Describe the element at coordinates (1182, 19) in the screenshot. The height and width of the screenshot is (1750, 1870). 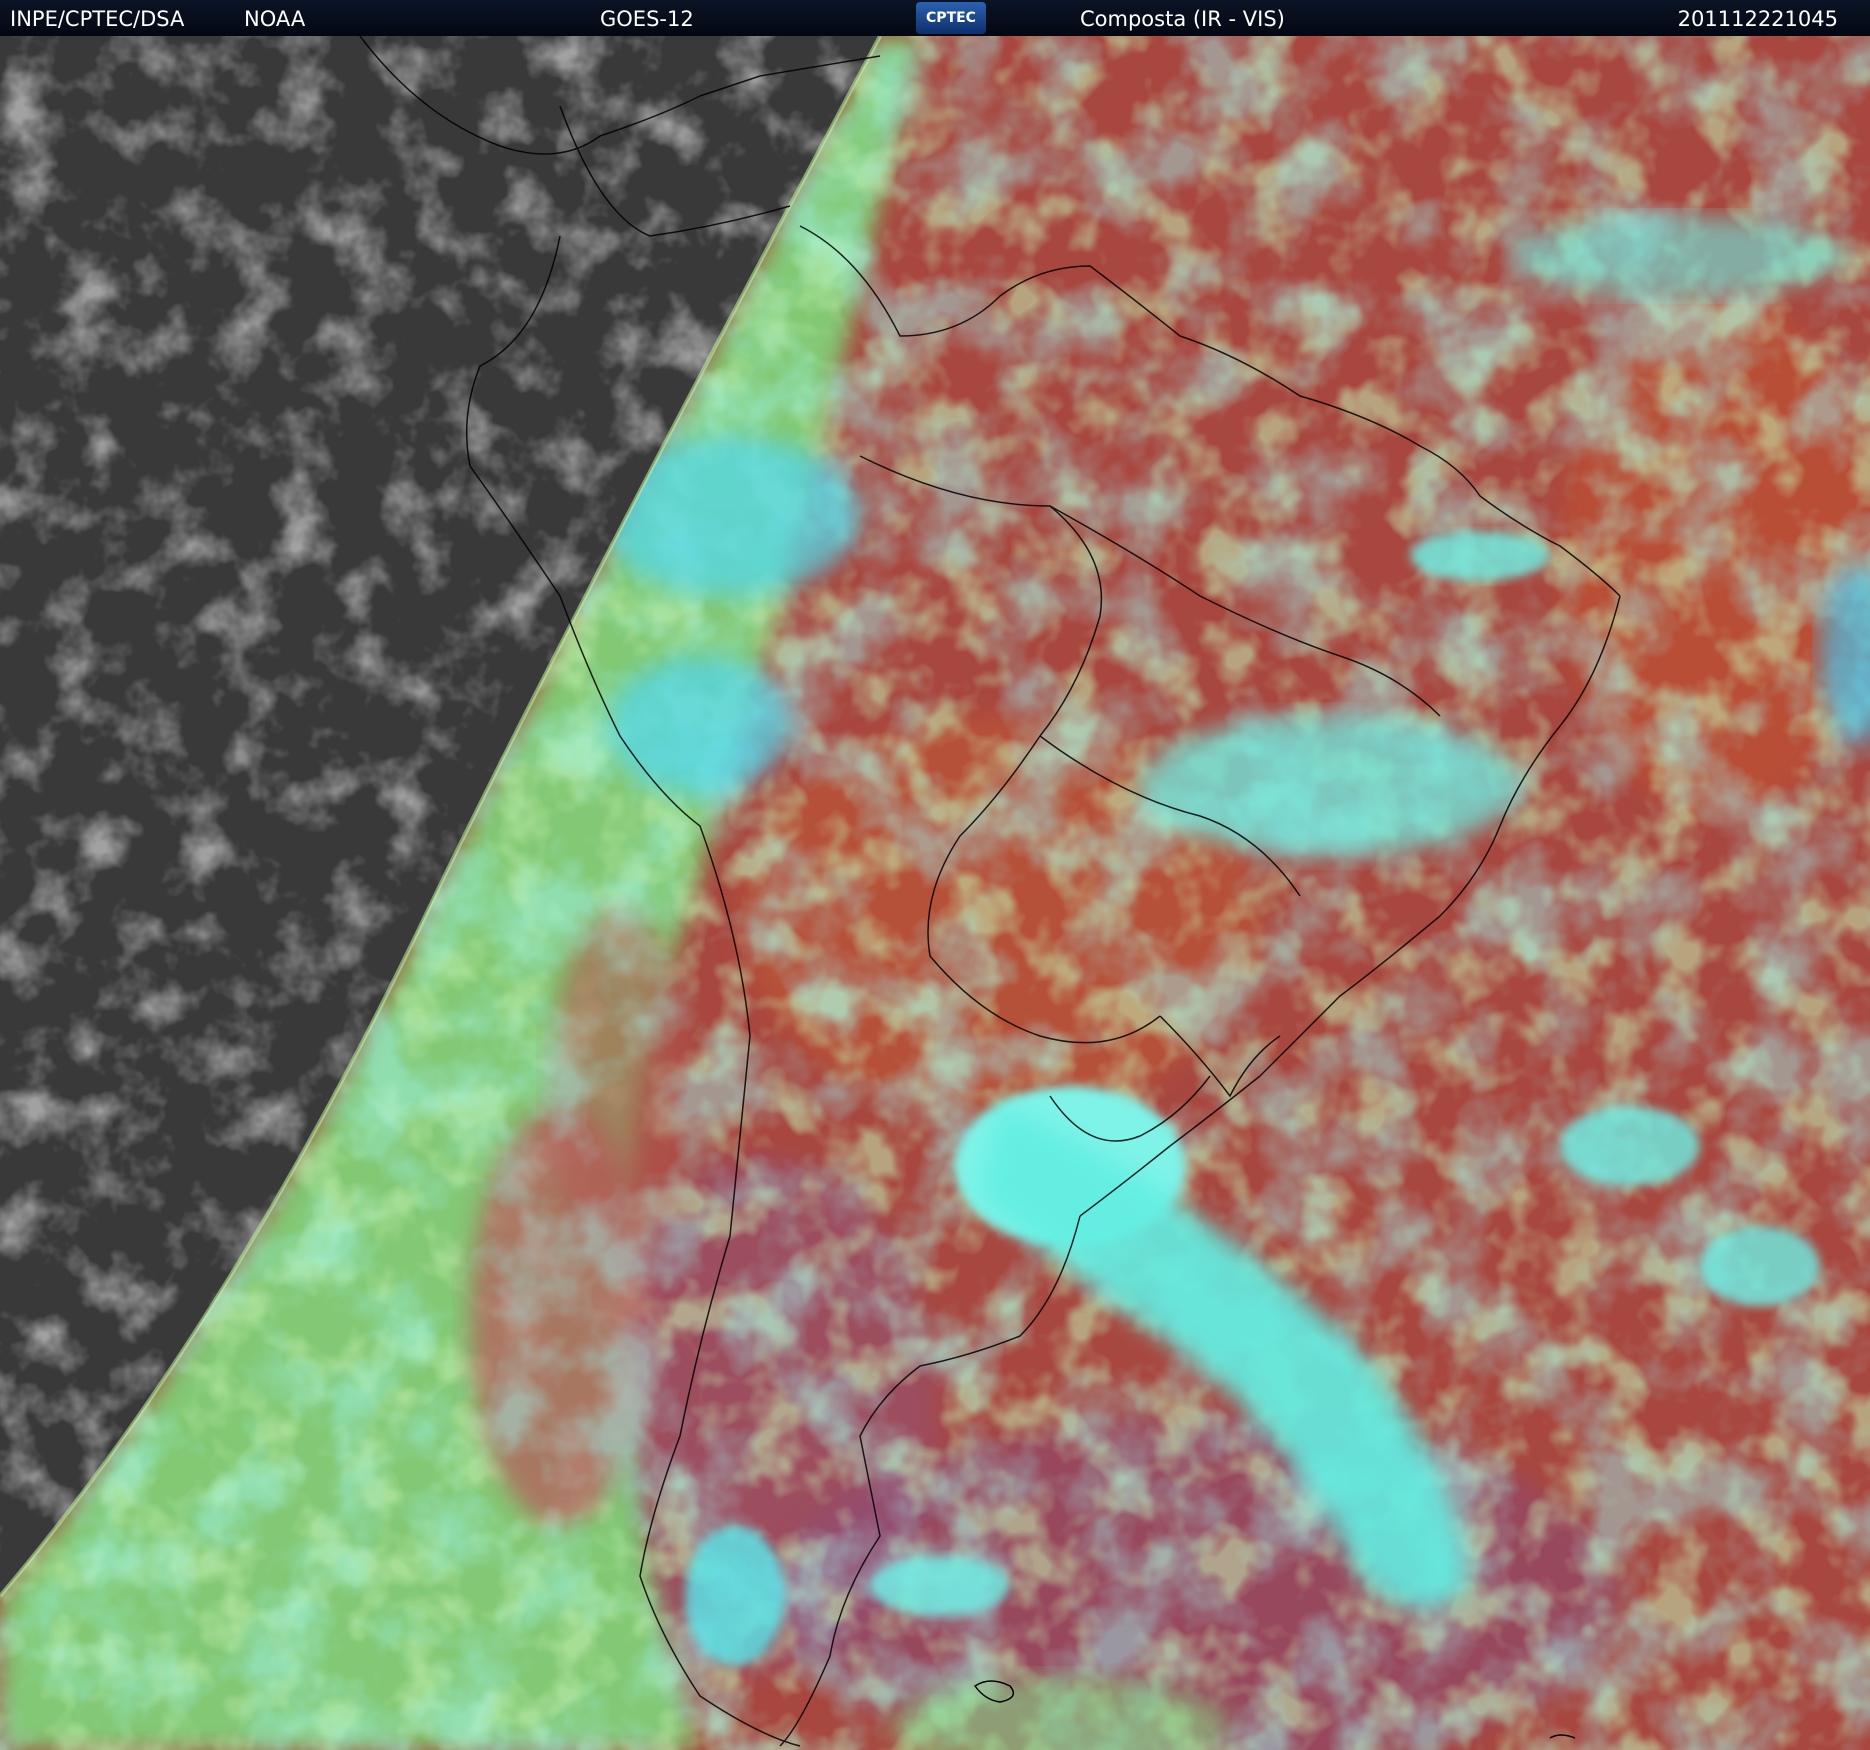
I see `product-label: Composta (IR - VIS)` at that location.